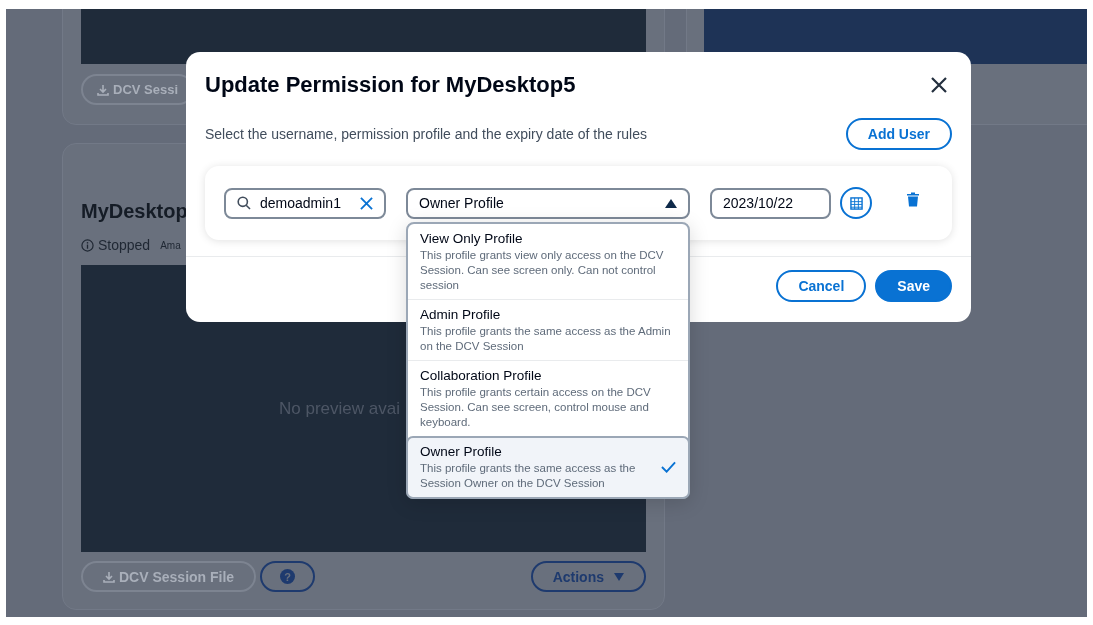  Describe the element at coordinates (390, 85) in the screenshot. I see `dialog-title: Update Permission for MyDesktop5` at that location.